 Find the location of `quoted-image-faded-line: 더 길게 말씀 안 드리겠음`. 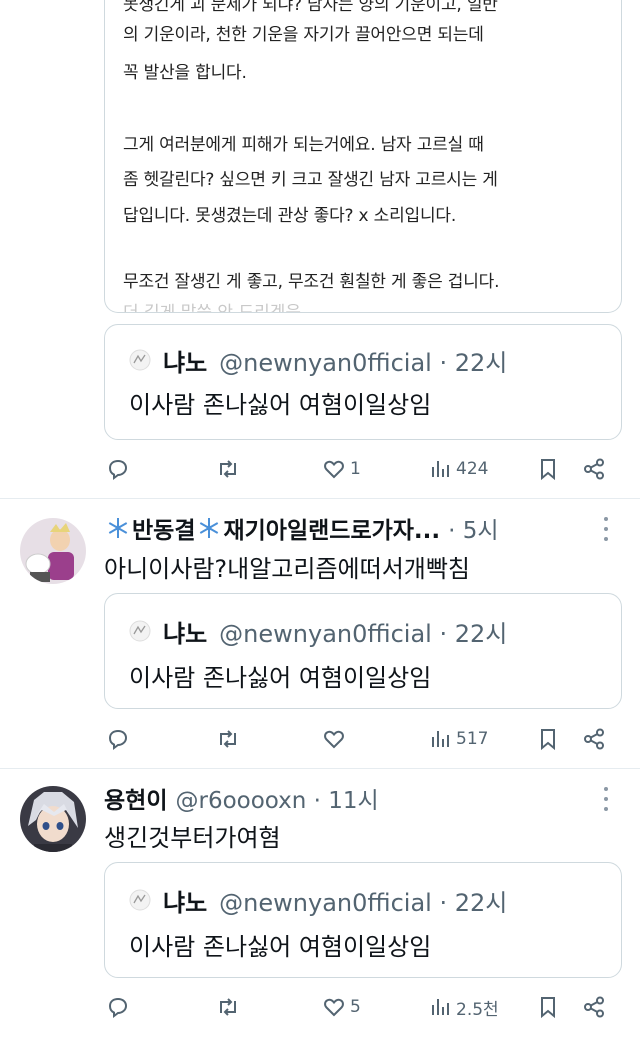

quoted-image-faded-line: 더 길게 말씀 안 드리겠음 is located at coordinates (212, 308).